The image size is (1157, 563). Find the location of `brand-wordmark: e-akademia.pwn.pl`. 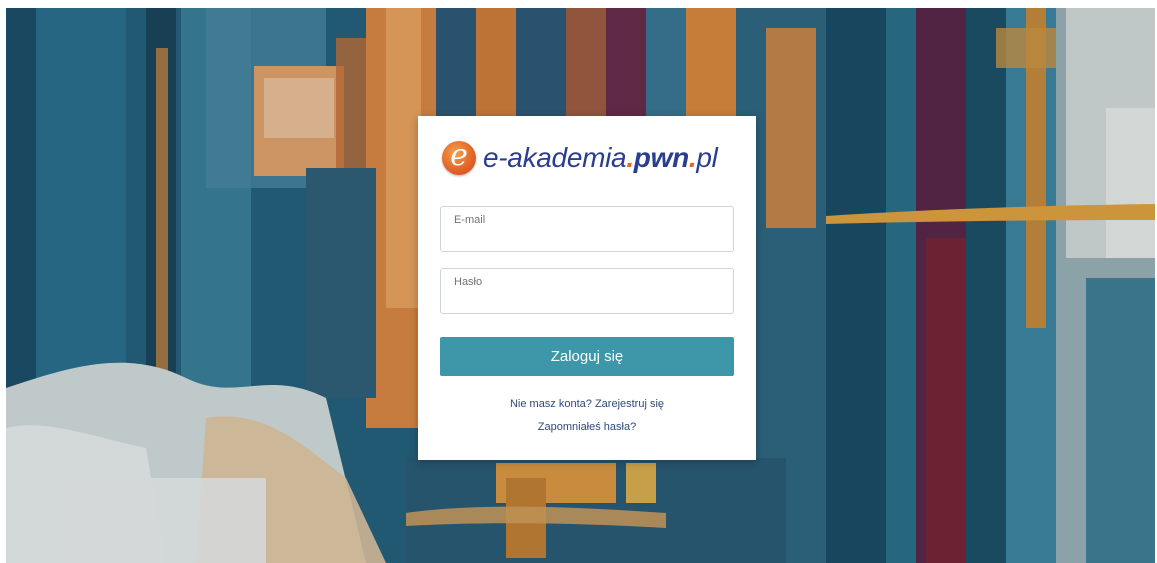

brand-wordmark: e-akademia.pwn.pl is located at coordinates (600, 158).